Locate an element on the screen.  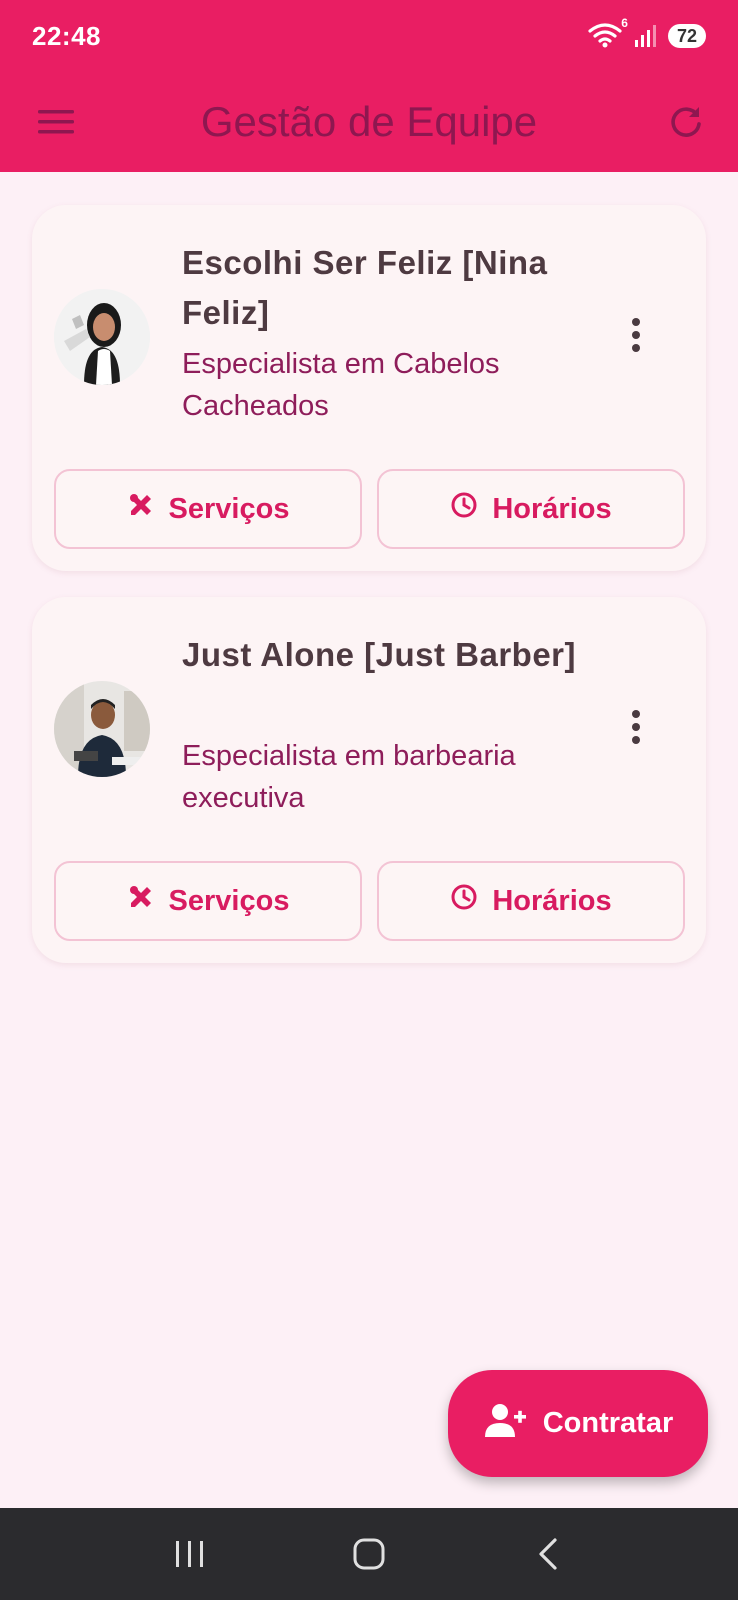
member-specialty: Especialista em Cabelos Cacheados is located at coordinates (341, 385).